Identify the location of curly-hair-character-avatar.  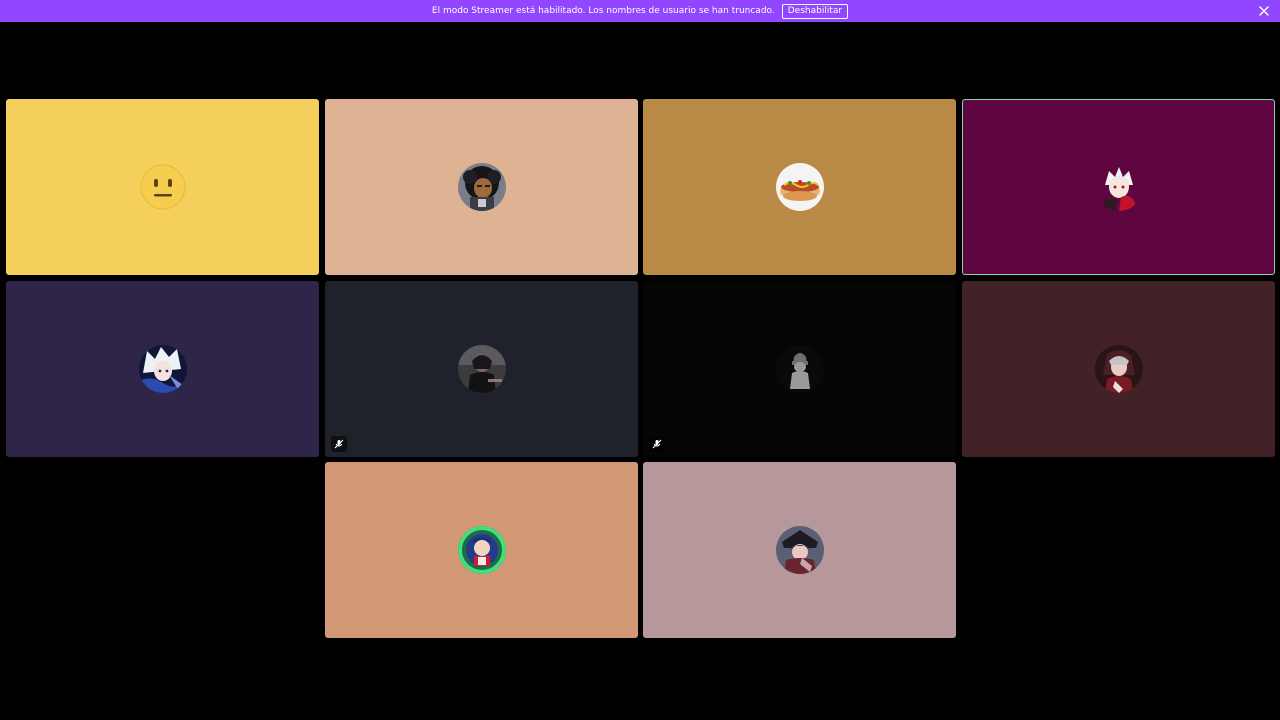
(481, 187).